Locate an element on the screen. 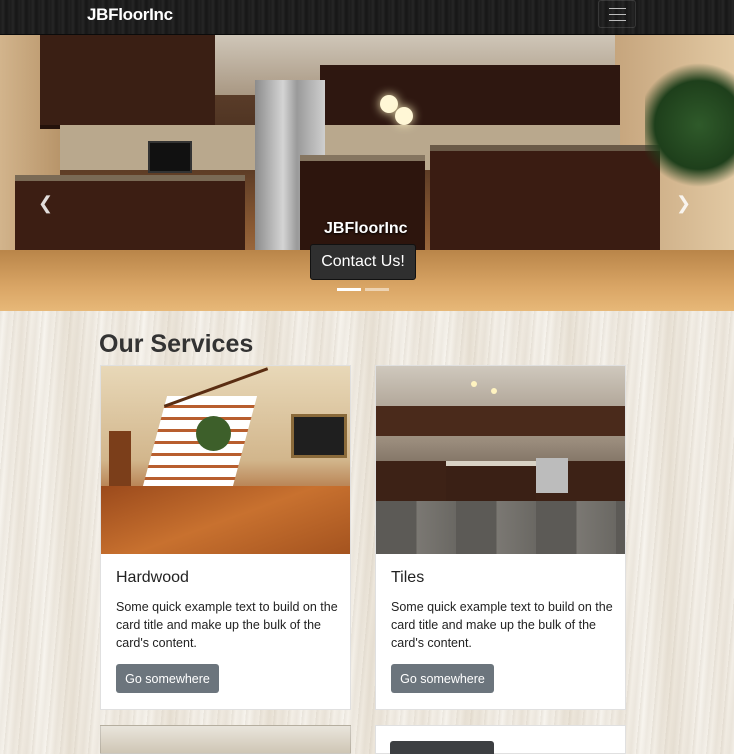  contact-us-button: Contact Us! is located at coordinates (363, 262).